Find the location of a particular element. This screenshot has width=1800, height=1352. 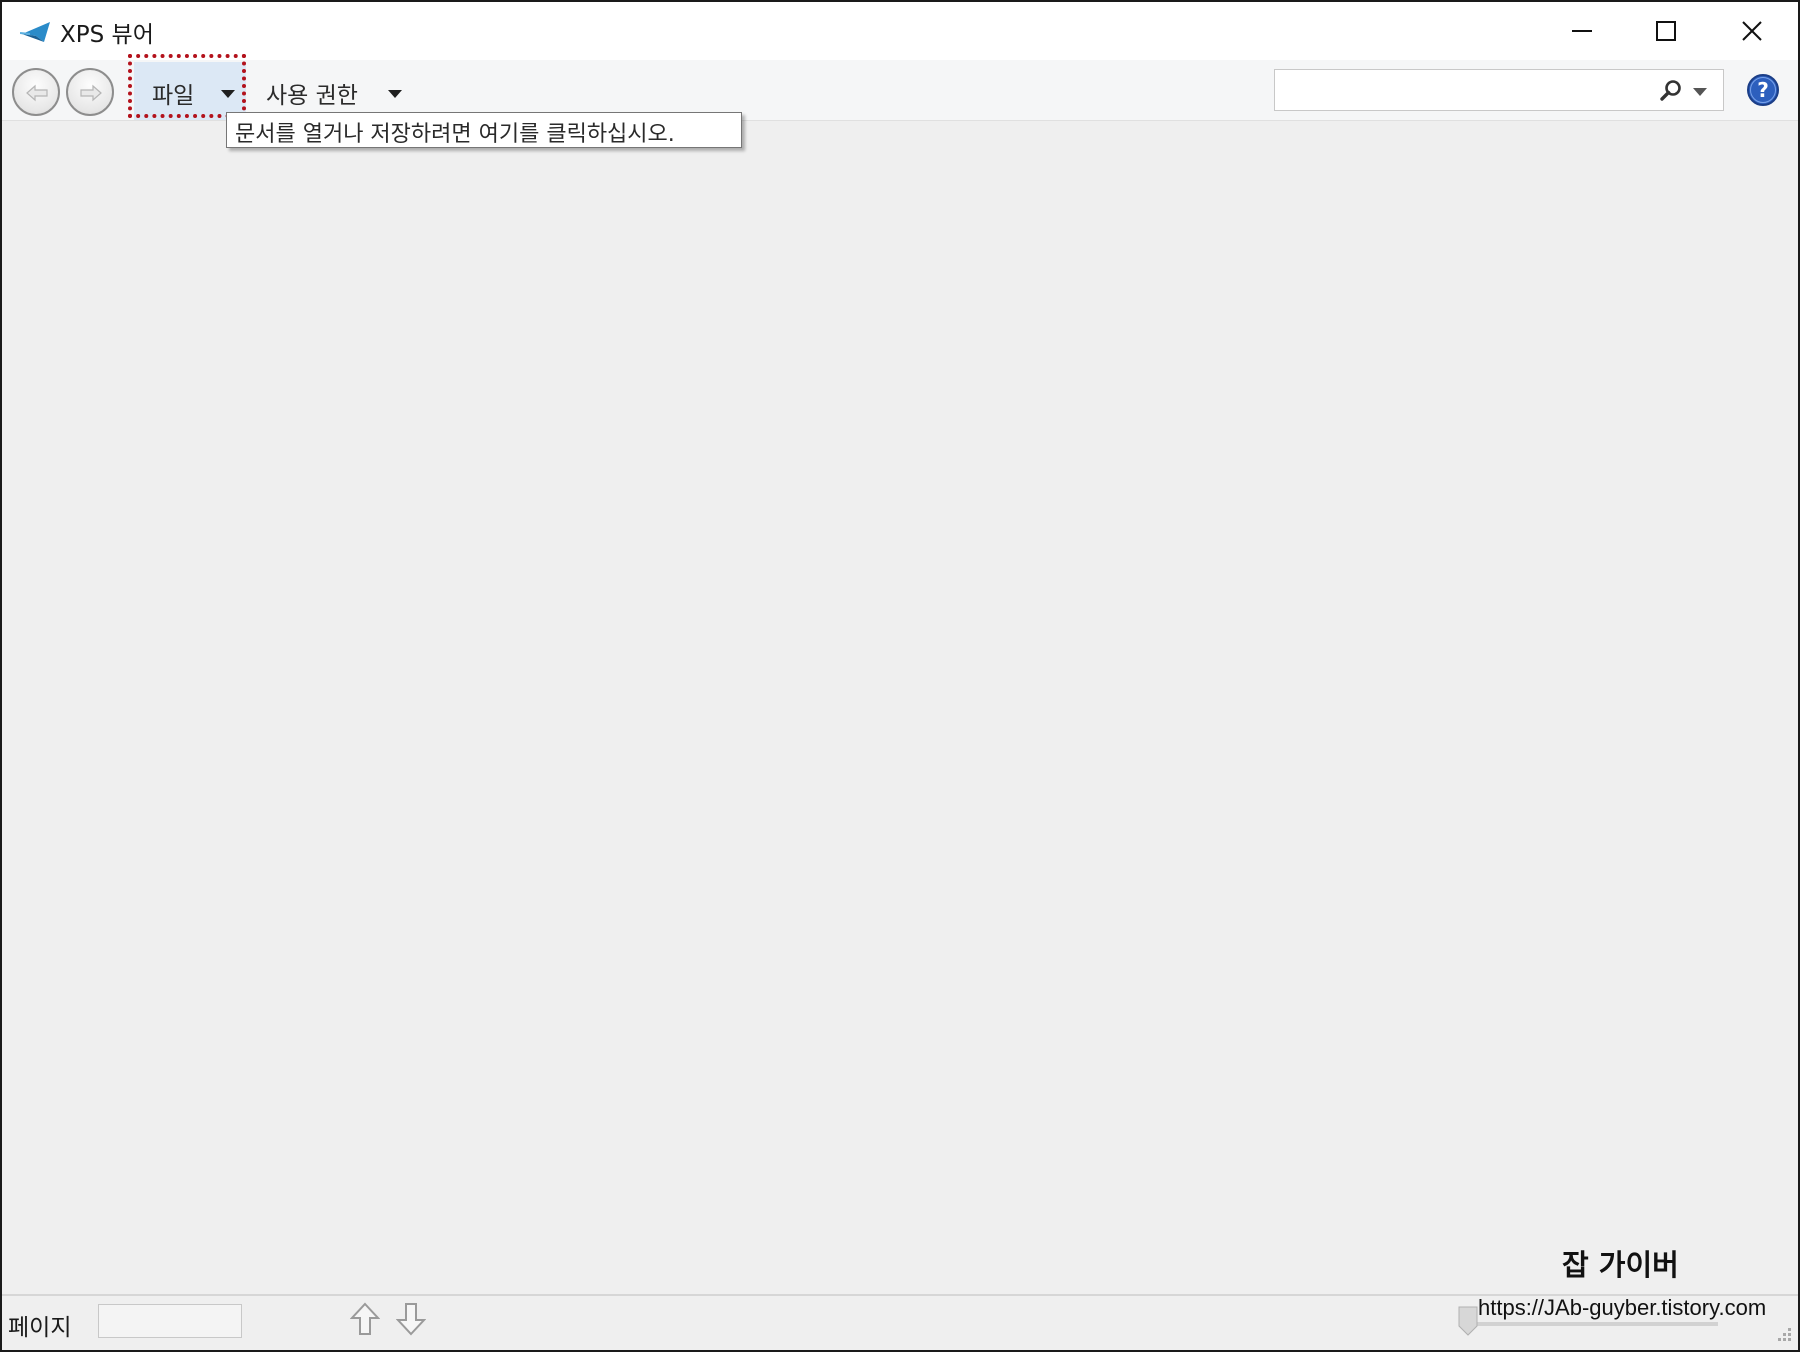

page-up-arrow-icon is located at coordinates (365, 1318).